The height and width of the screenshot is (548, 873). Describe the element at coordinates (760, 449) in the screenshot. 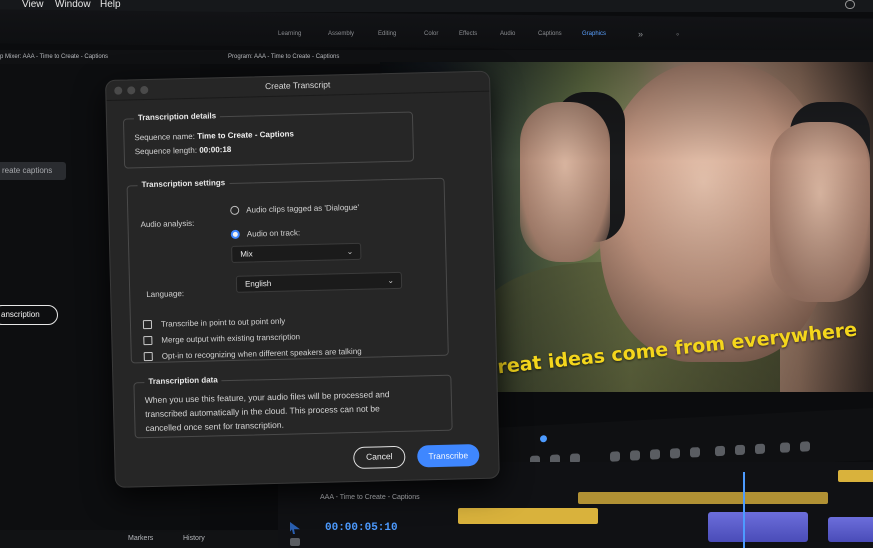

I see `export-frame-icon` at that location.